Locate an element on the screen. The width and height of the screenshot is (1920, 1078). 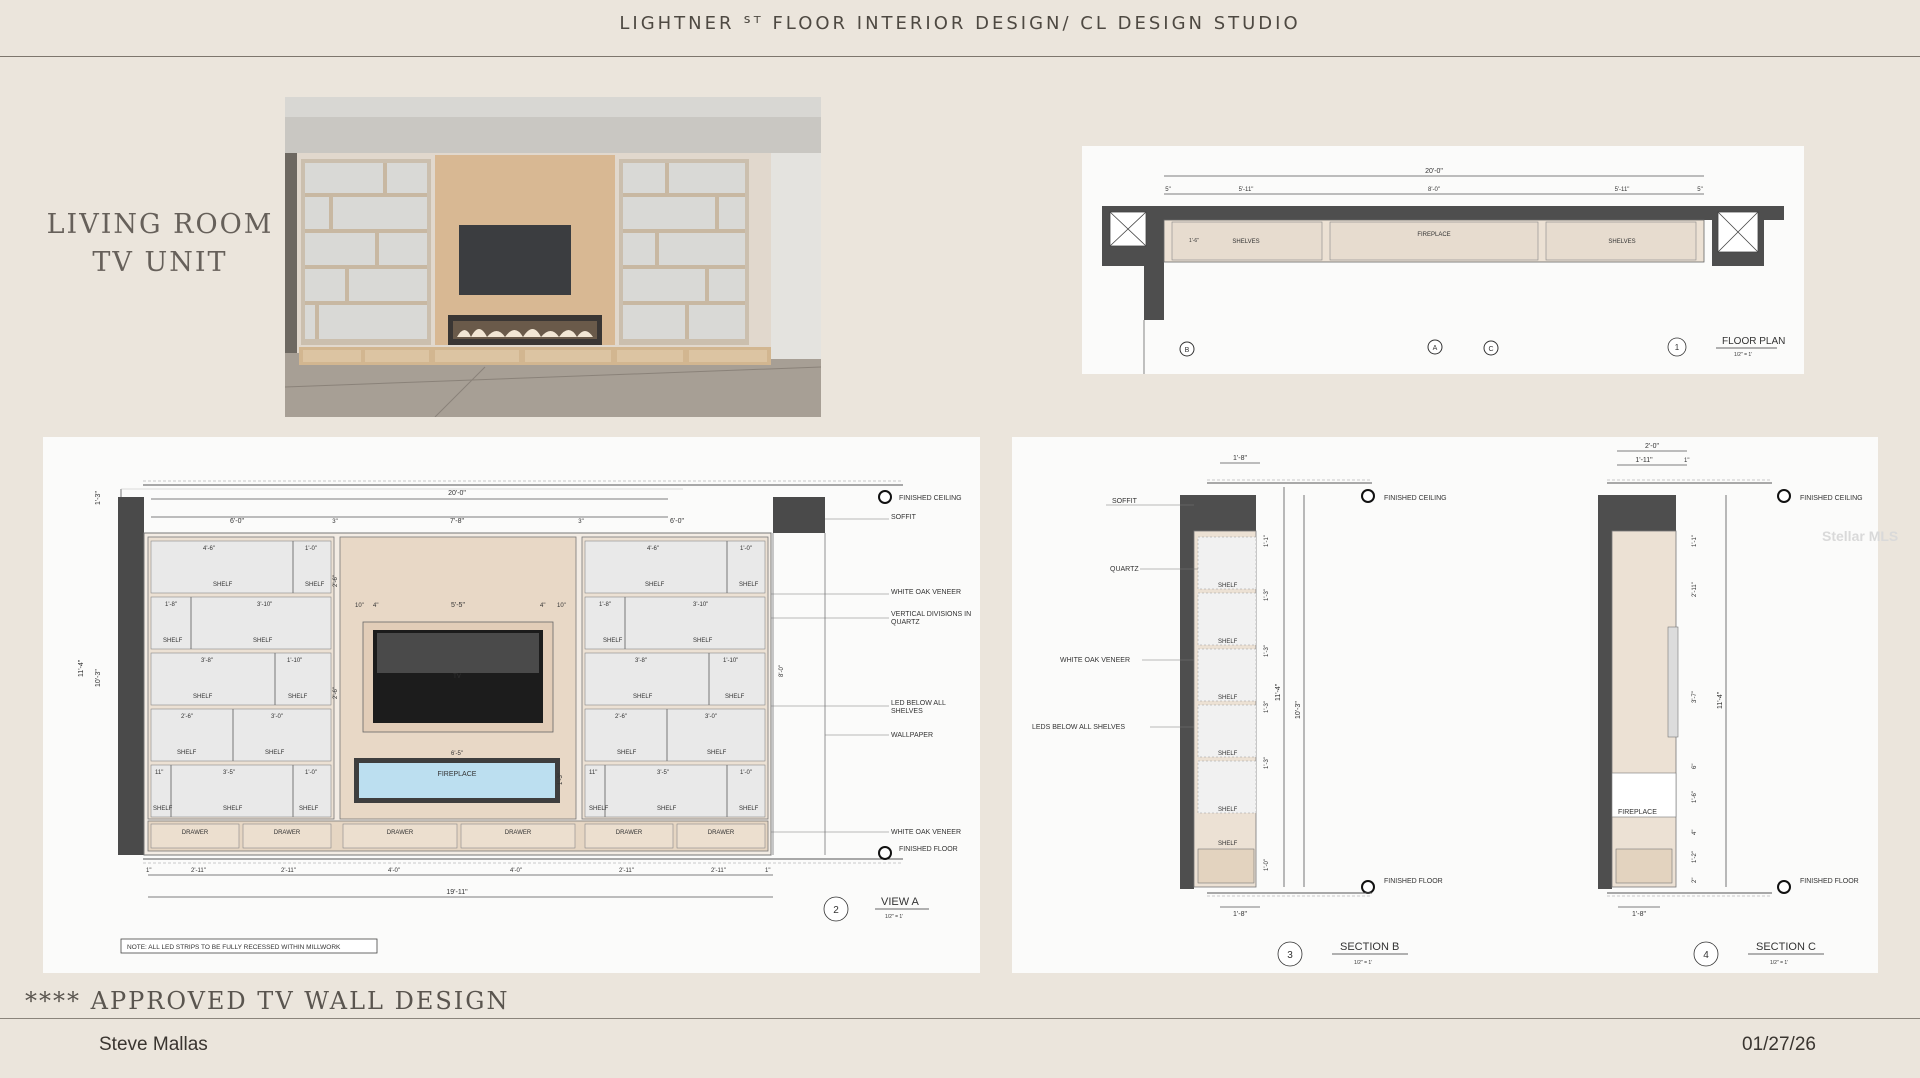
section-c-dim-2: 2'-11" is located at coordinates (1695, 589).